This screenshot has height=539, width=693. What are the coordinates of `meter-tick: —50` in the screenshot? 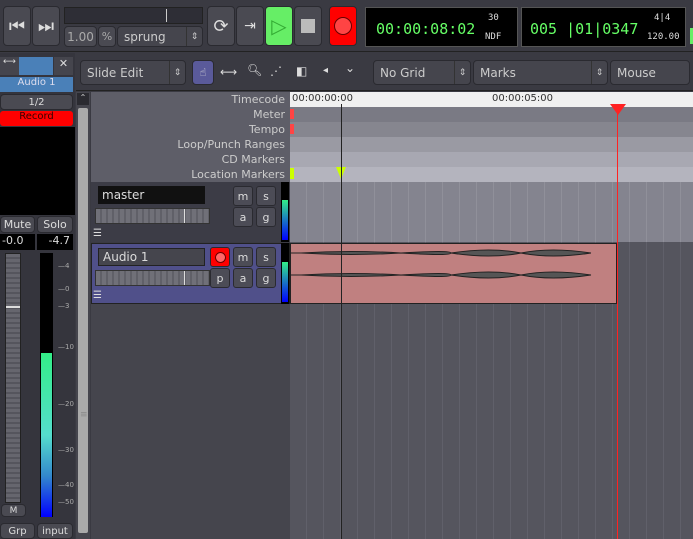 It's located at (66, 502).